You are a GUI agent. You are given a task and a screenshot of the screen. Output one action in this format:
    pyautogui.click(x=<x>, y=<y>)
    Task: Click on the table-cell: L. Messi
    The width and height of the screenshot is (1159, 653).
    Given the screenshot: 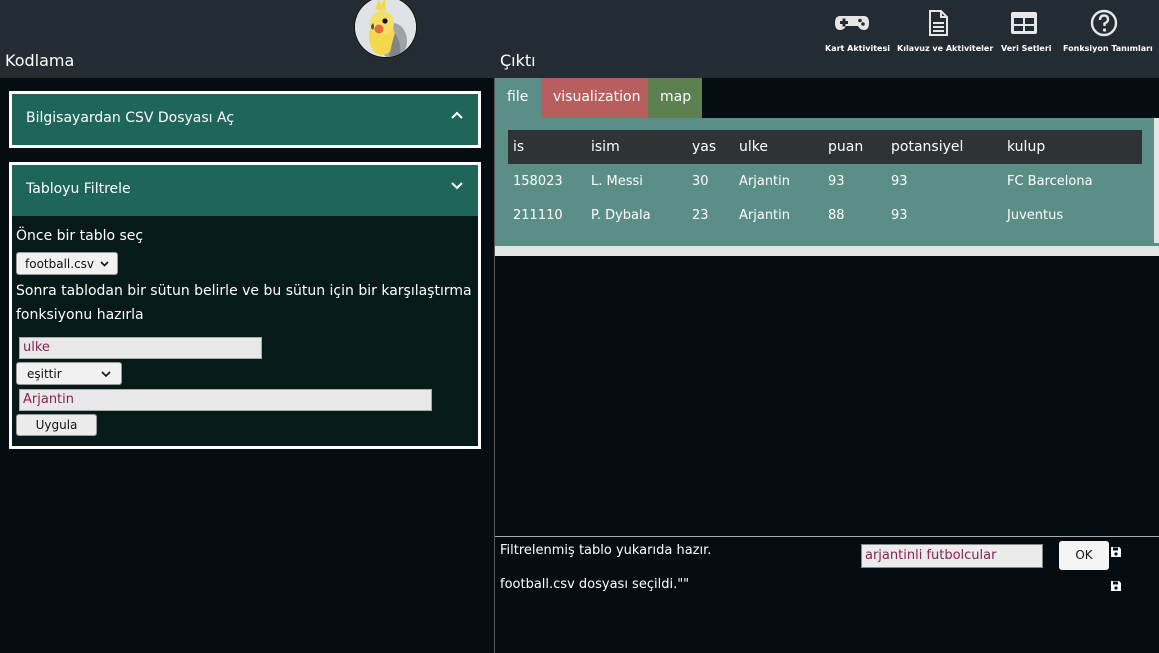 What is the action you would take?
    pyautogui.click(x=617, y=181)
    